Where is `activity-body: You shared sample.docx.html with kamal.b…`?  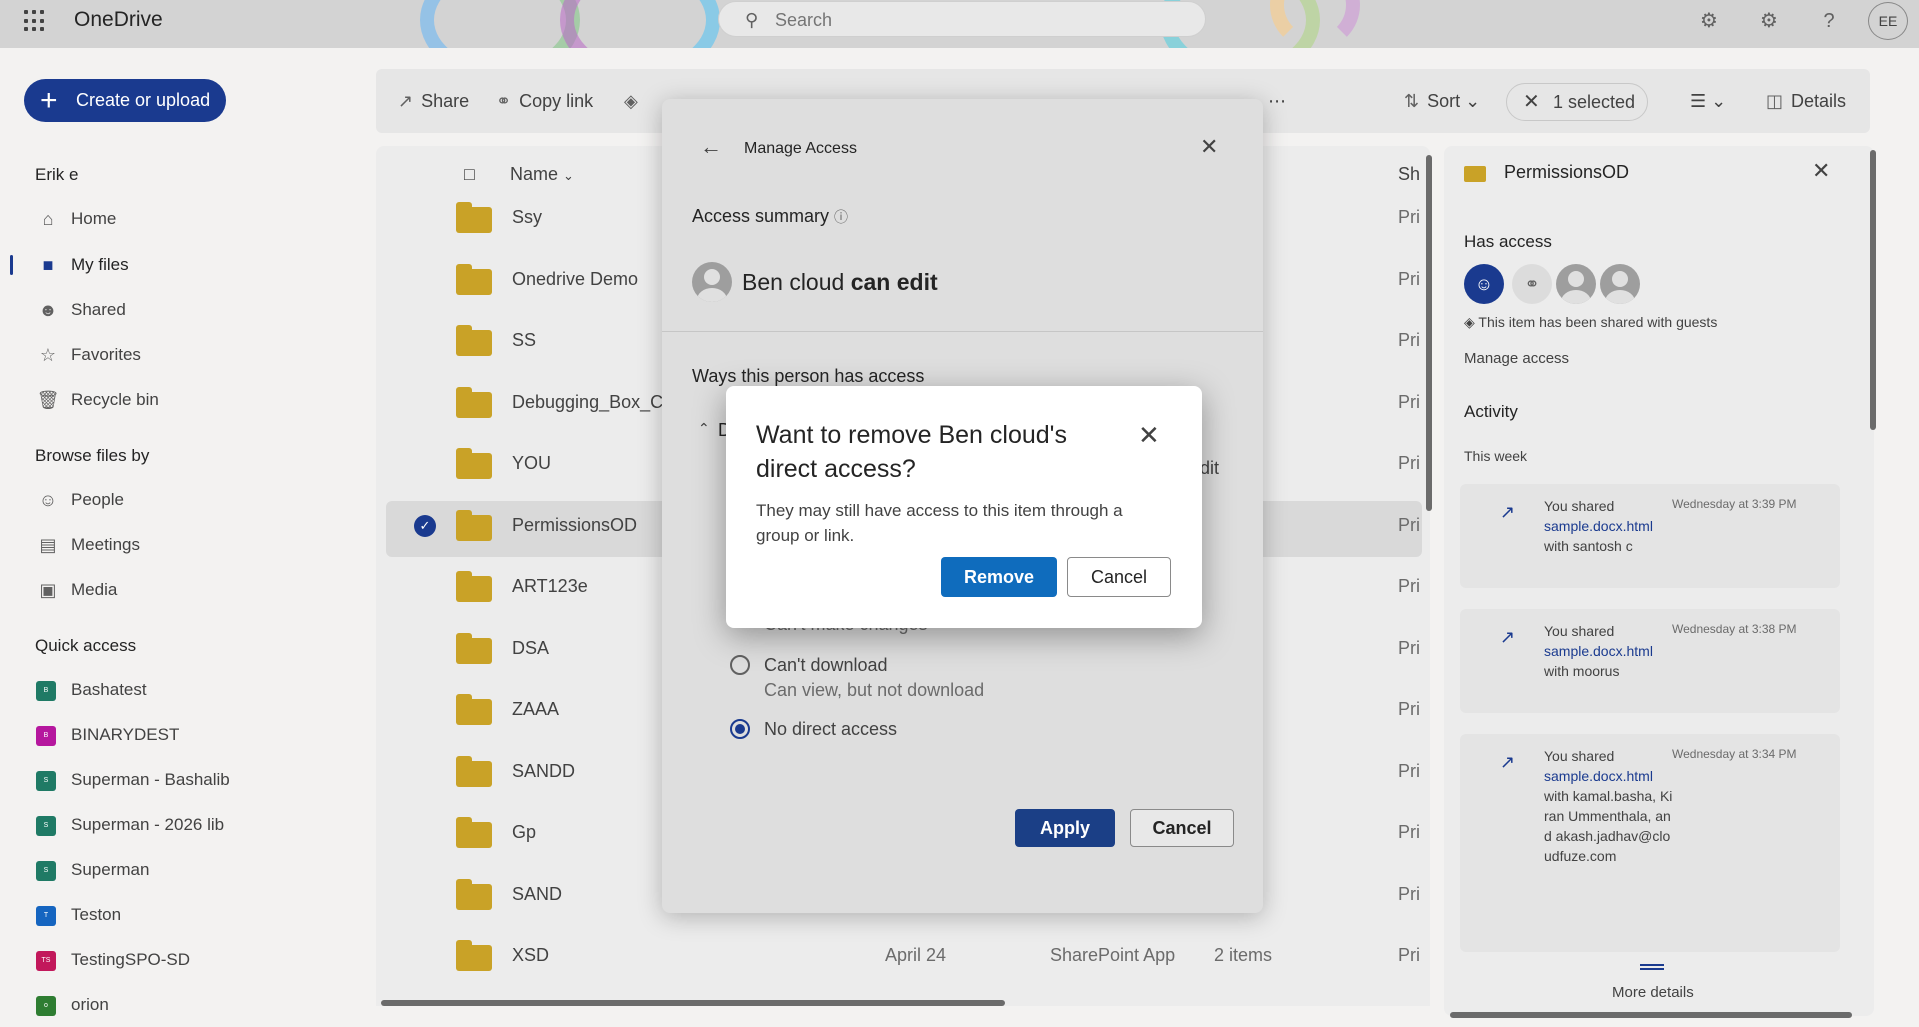
activity-body: You shared sample.docx.html with kamal.b… is located at coordinates (1609, 806).